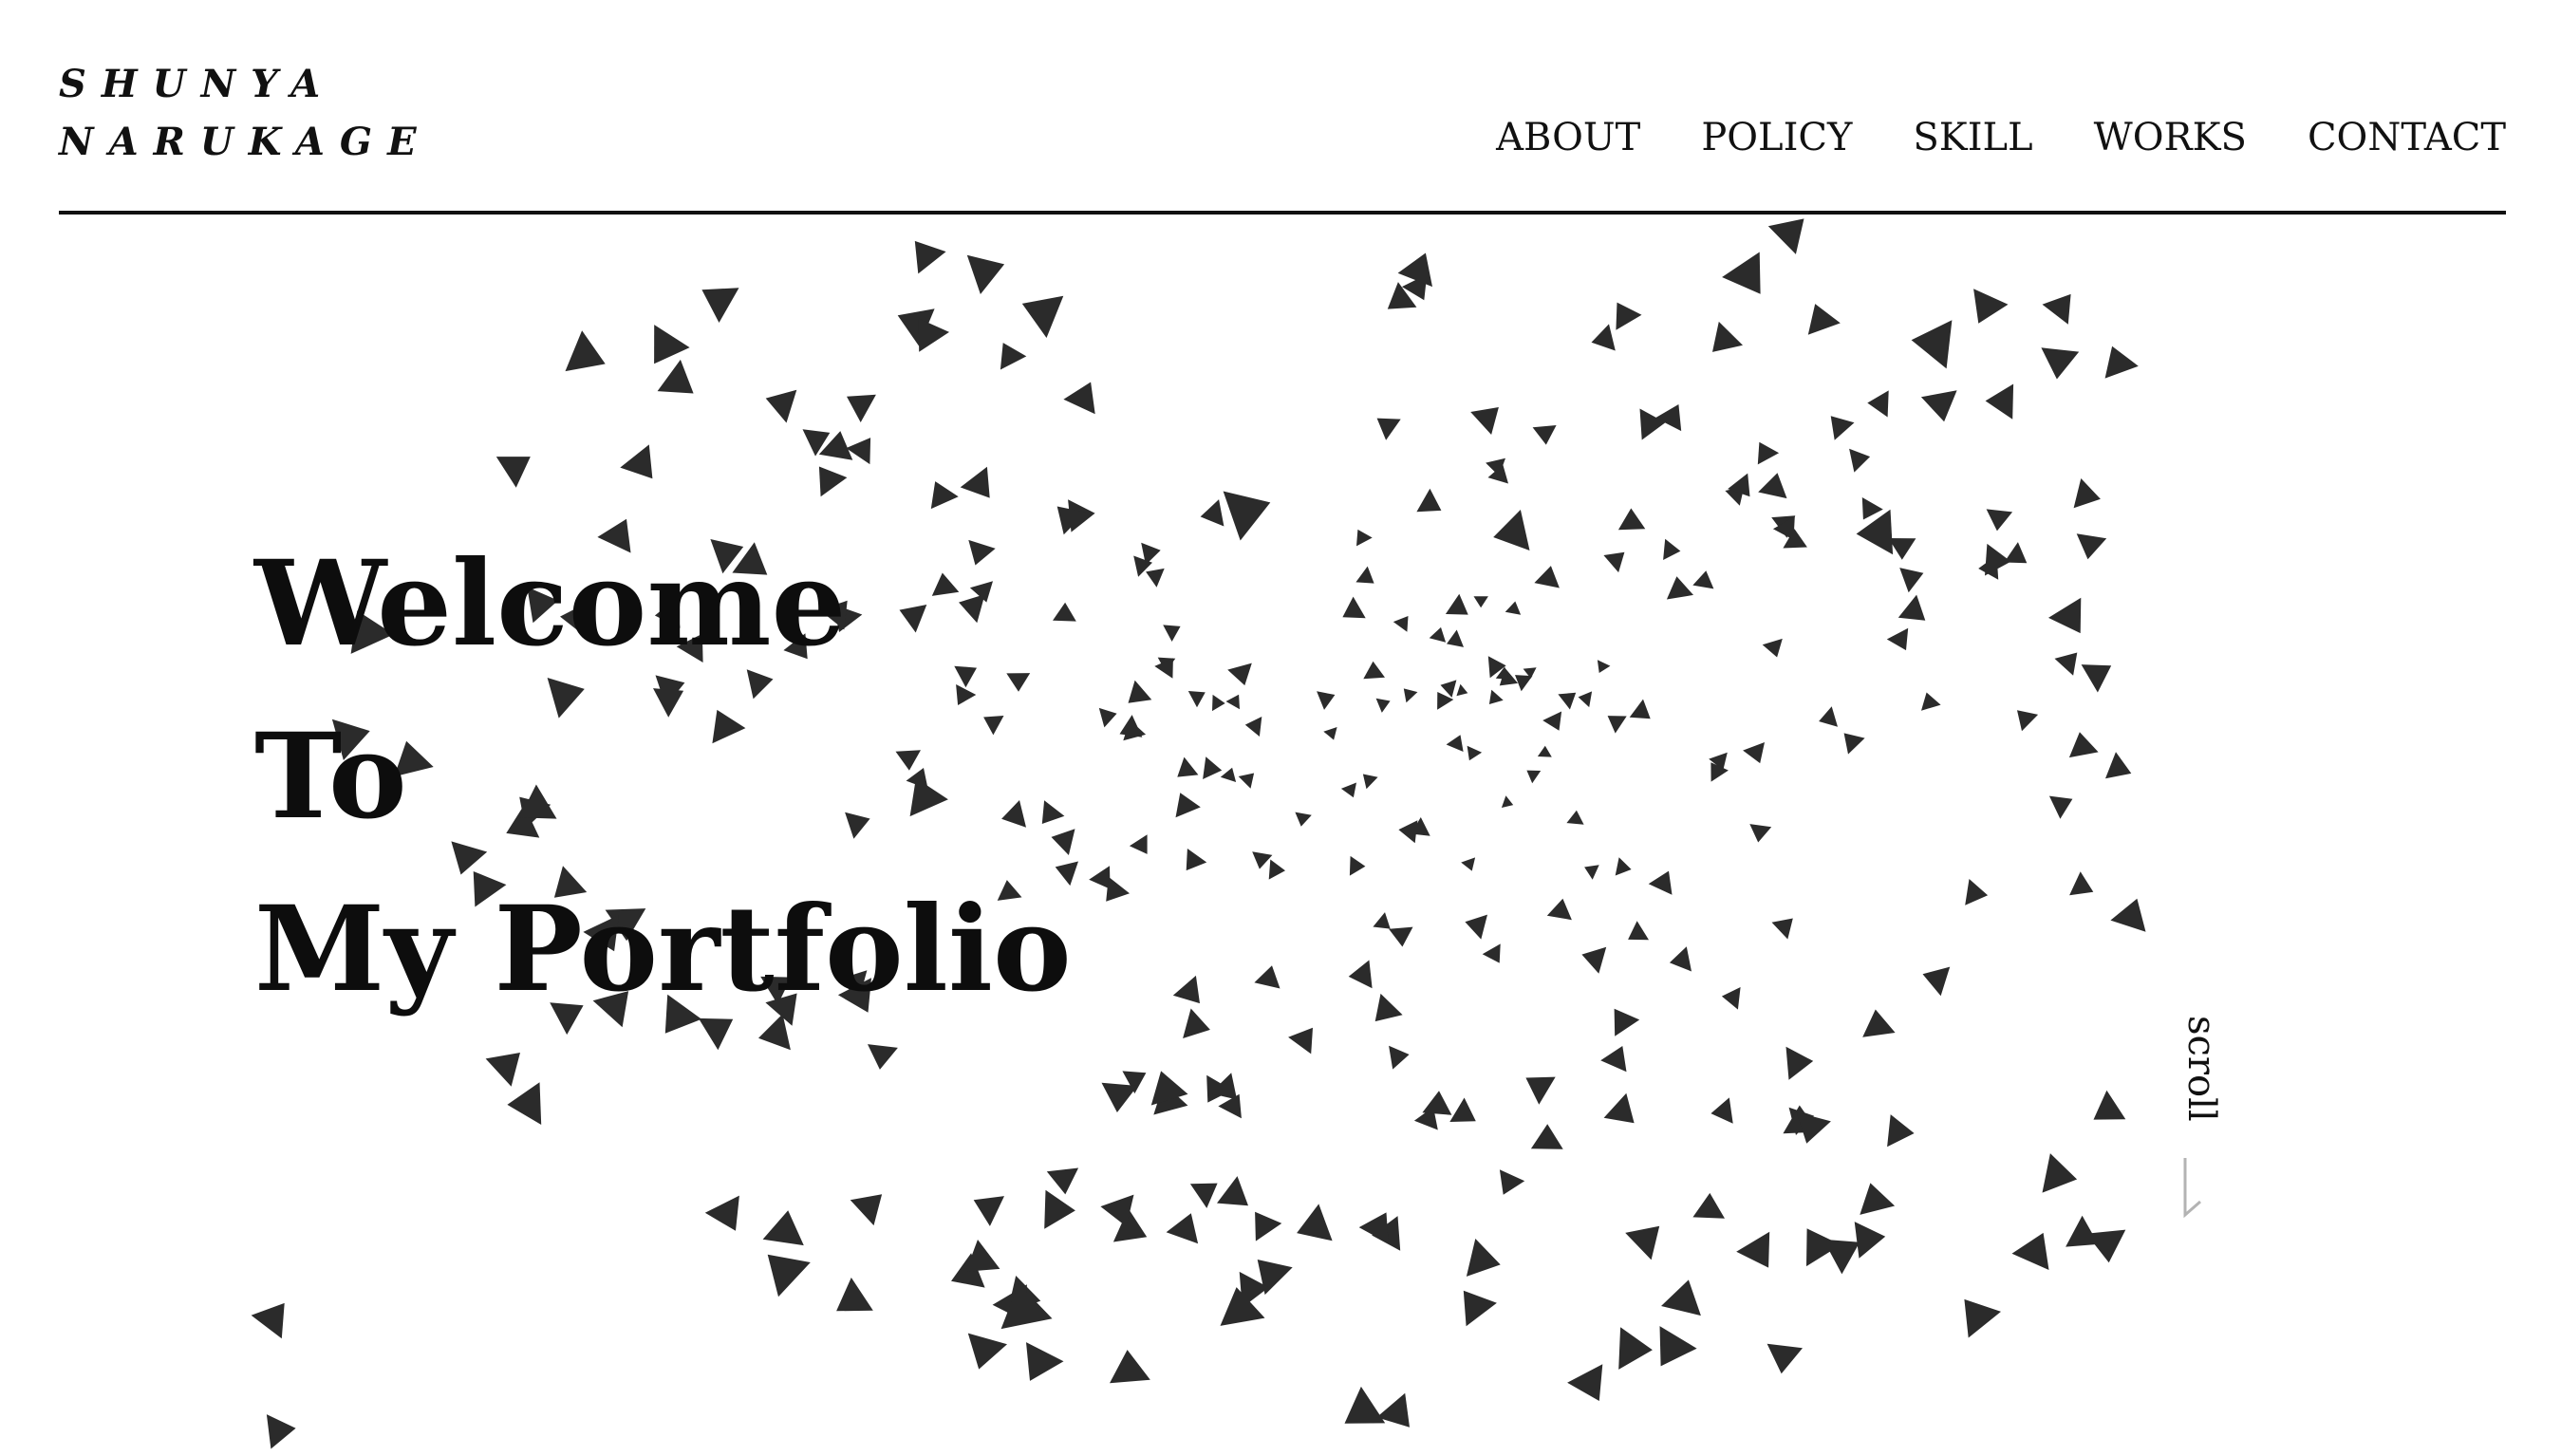 This screenshot has height=1456, width=2561. I want to click on hero-line-welcome: Welcome, so click(550, 604).